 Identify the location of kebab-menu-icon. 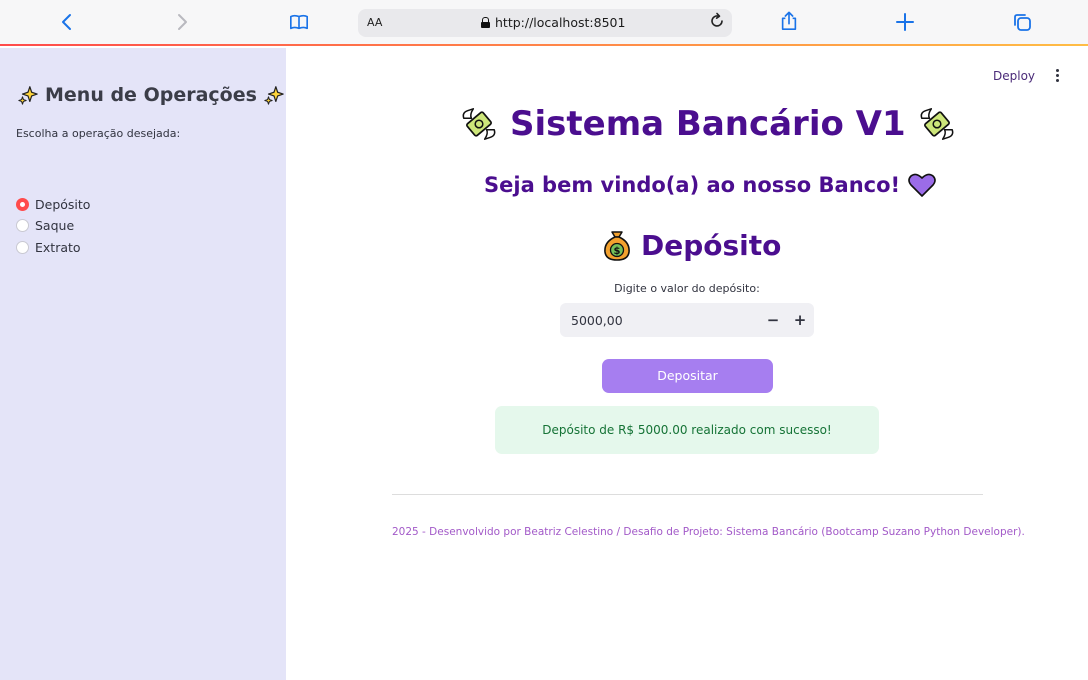
(1057, 76).